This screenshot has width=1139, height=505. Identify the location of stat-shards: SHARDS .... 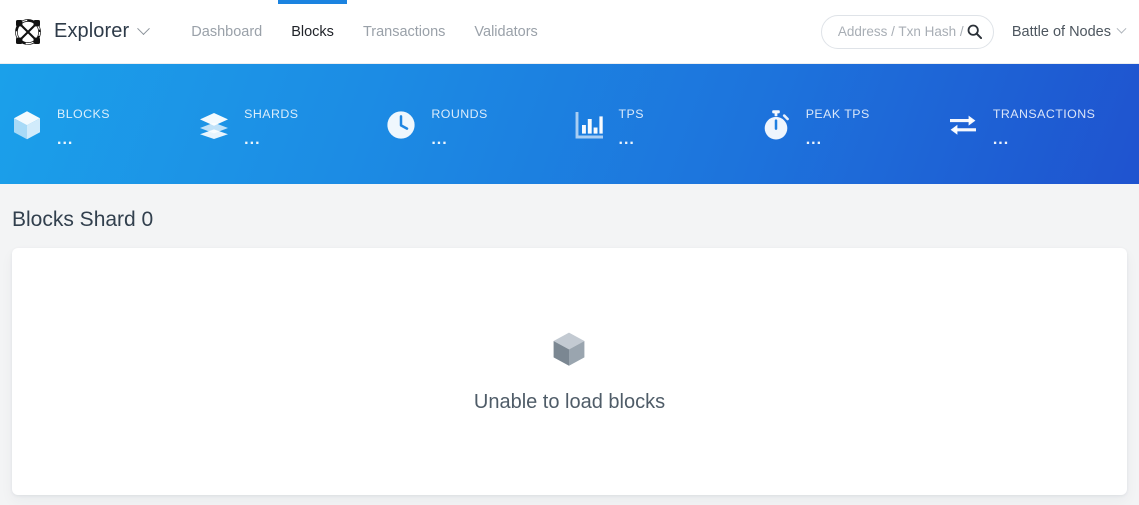
(290, 125).